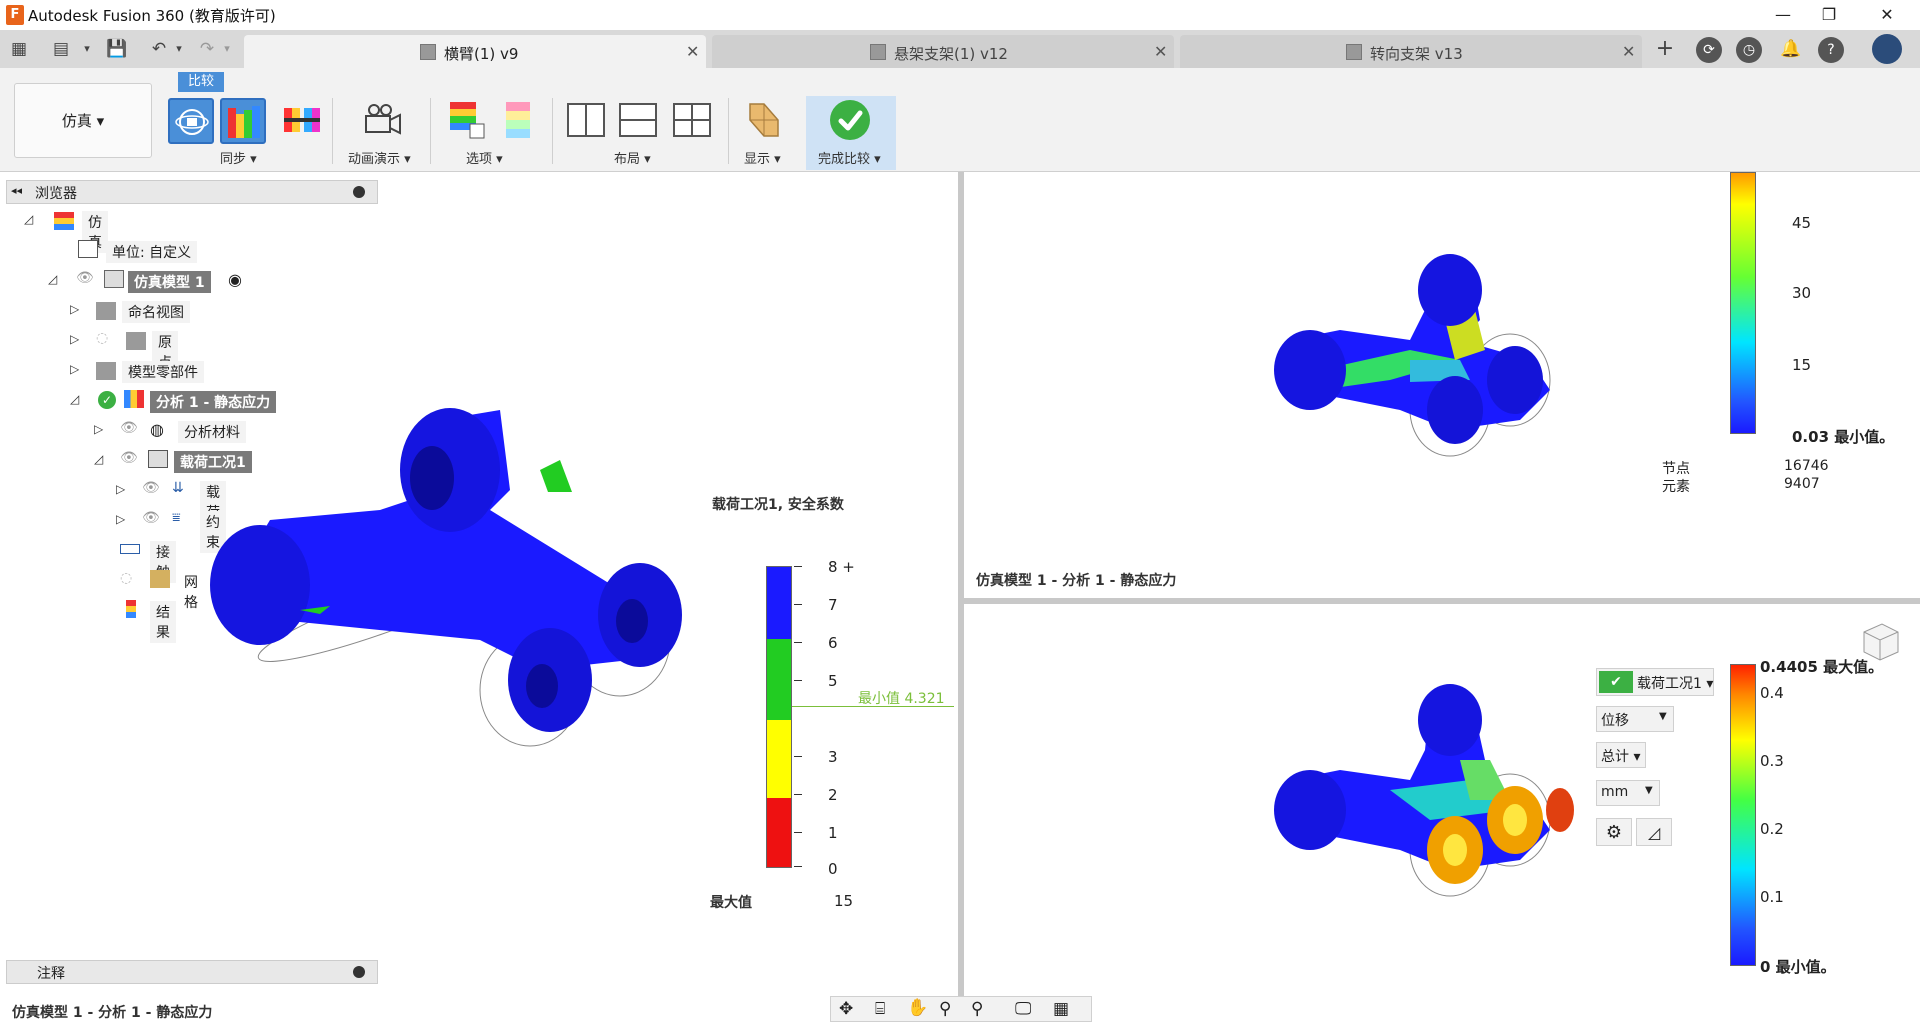 This screenshot has width=1920, height=1026. Describe the element at coordinates (779, 717) in the screenshot. I see `left-legend-bar` at that location.